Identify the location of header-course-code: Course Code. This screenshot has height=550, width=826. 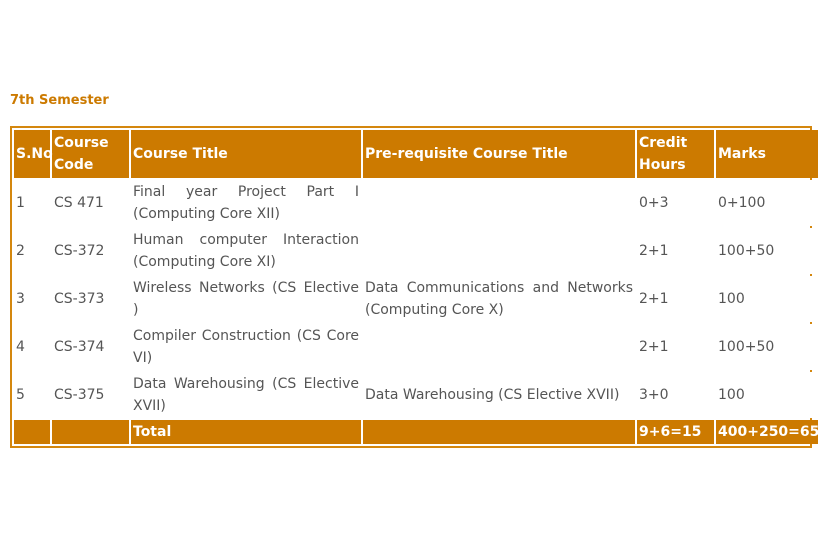
(90, 154).